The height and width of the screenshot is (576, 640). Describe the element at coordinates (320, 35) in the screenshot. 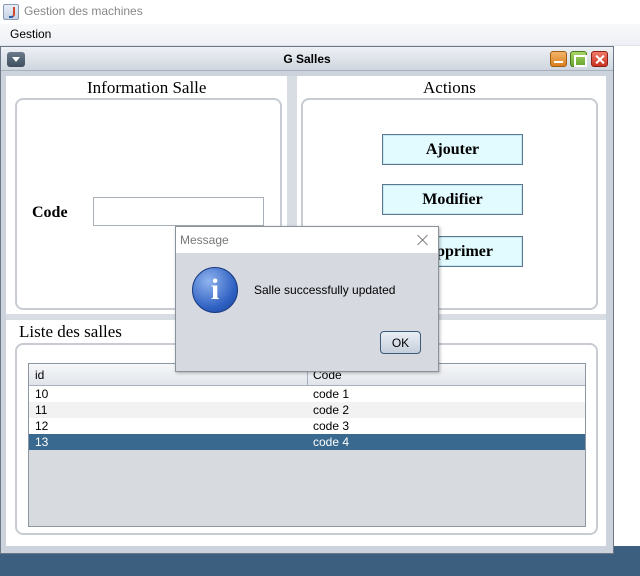

I see `menubar: Gestion` at that location.